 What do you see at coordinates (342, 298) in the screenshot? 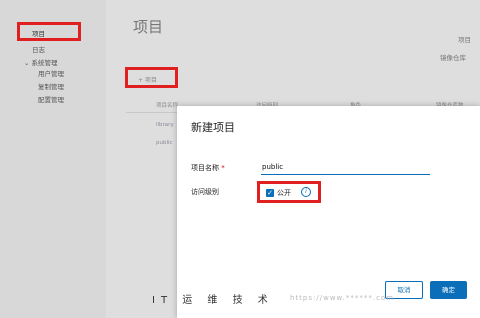
I see `watermark-url: https://www.******.com` at bounding box center [342, 298].